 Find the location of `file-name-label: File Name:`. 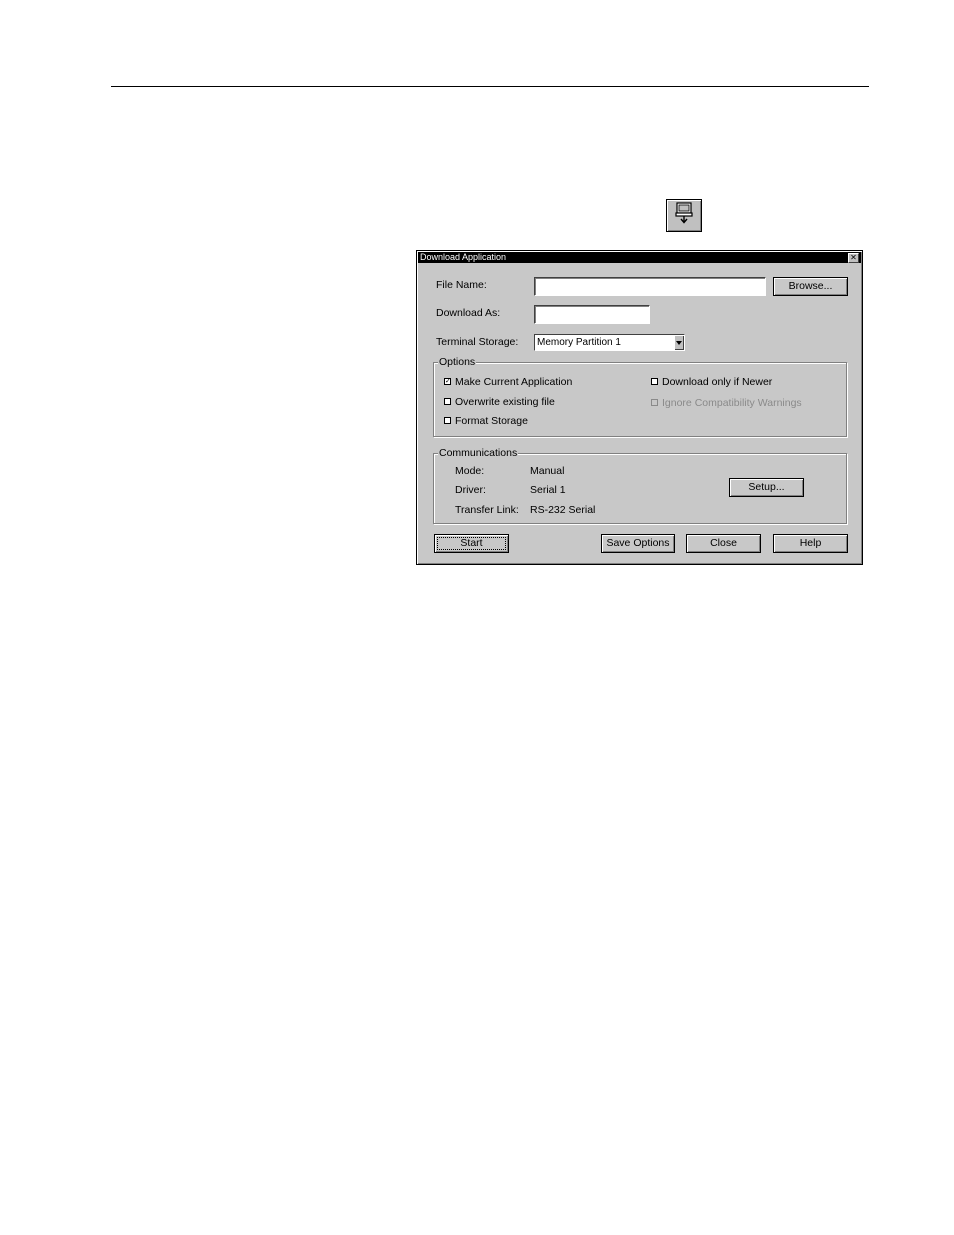

file-name-label: File Name: is located at coordinates (461, 285).